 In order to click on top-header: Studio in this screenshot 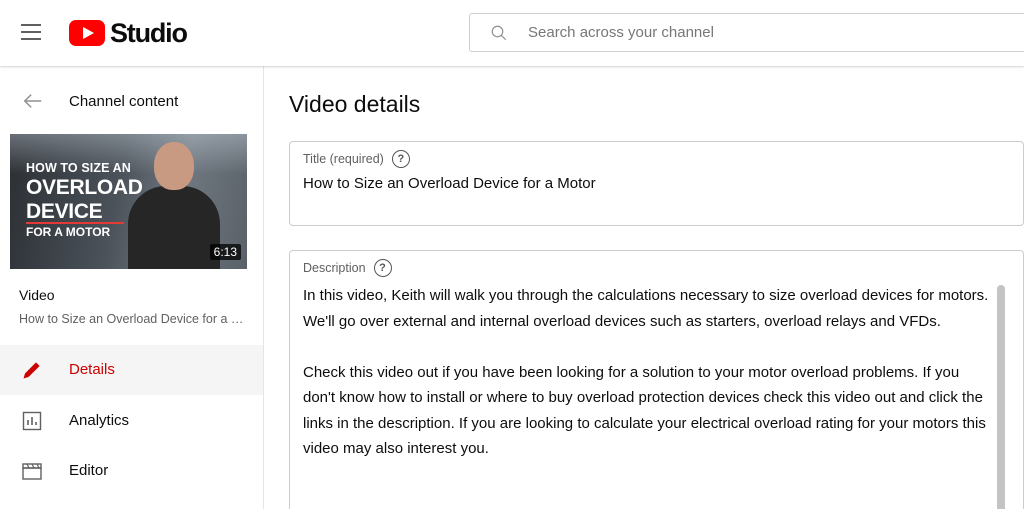, I will do `click(512, 33)`.